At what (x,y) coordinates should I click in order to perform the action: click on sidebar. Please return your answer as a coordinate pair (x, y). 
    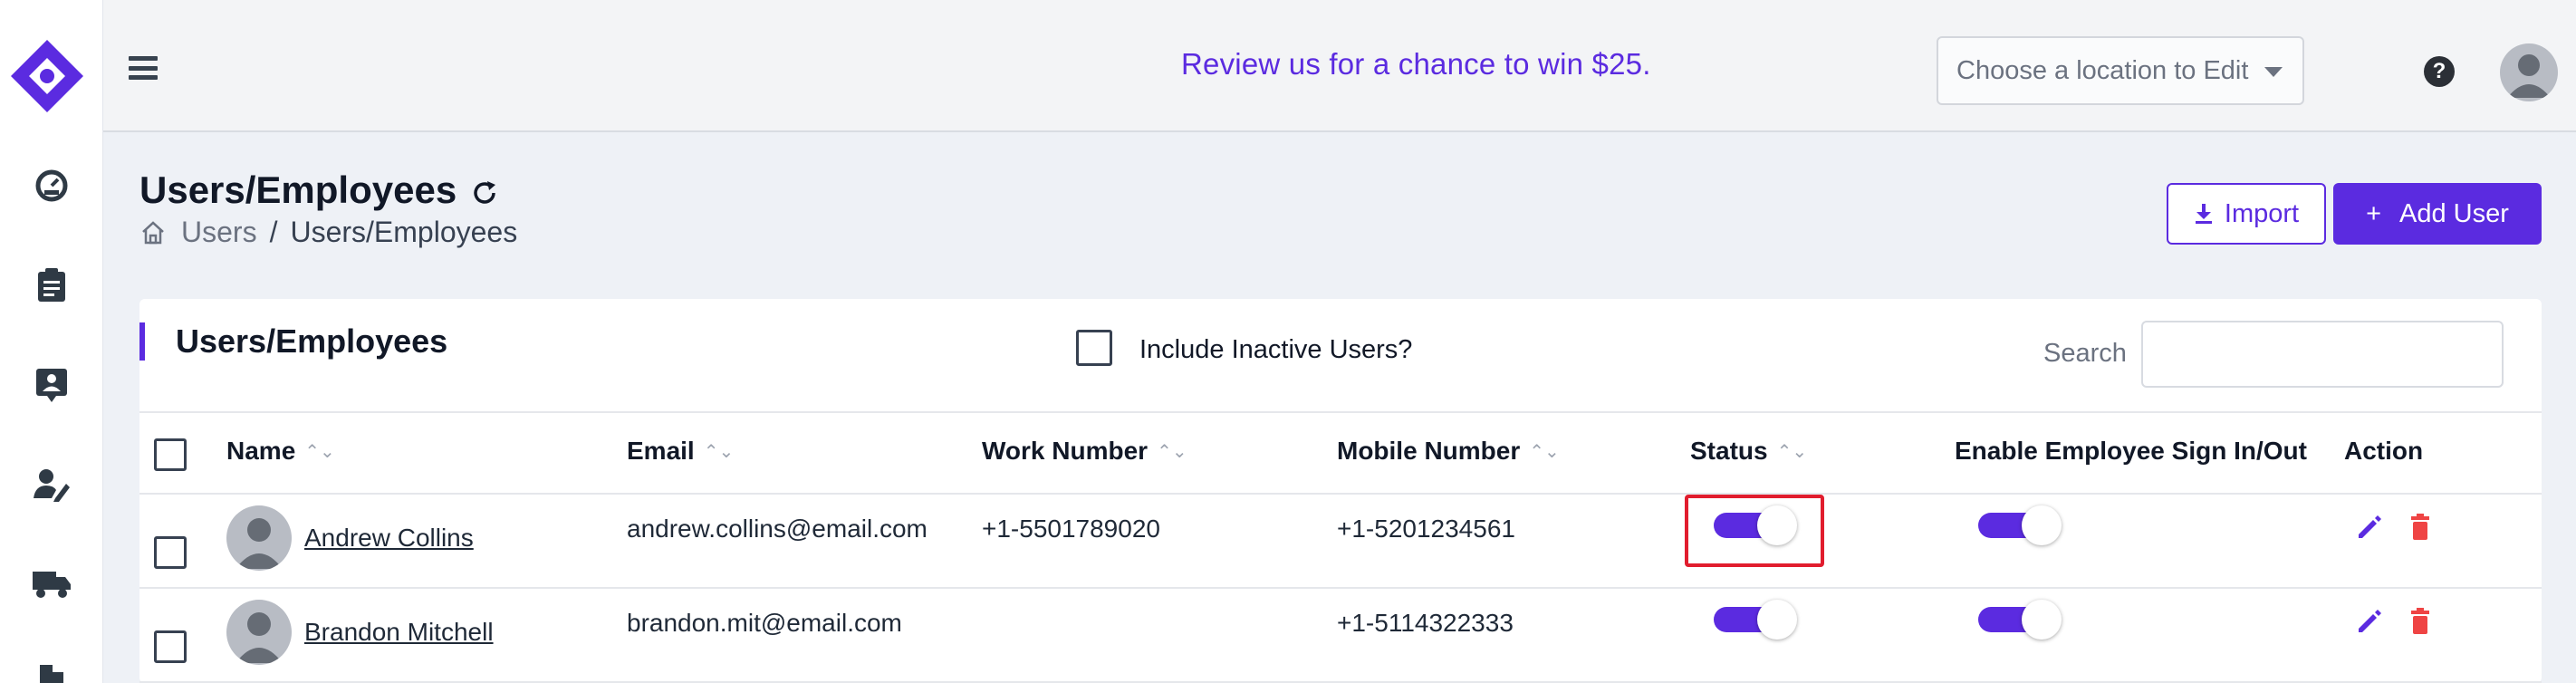
    Looking at the image, I should click on (51, 342).